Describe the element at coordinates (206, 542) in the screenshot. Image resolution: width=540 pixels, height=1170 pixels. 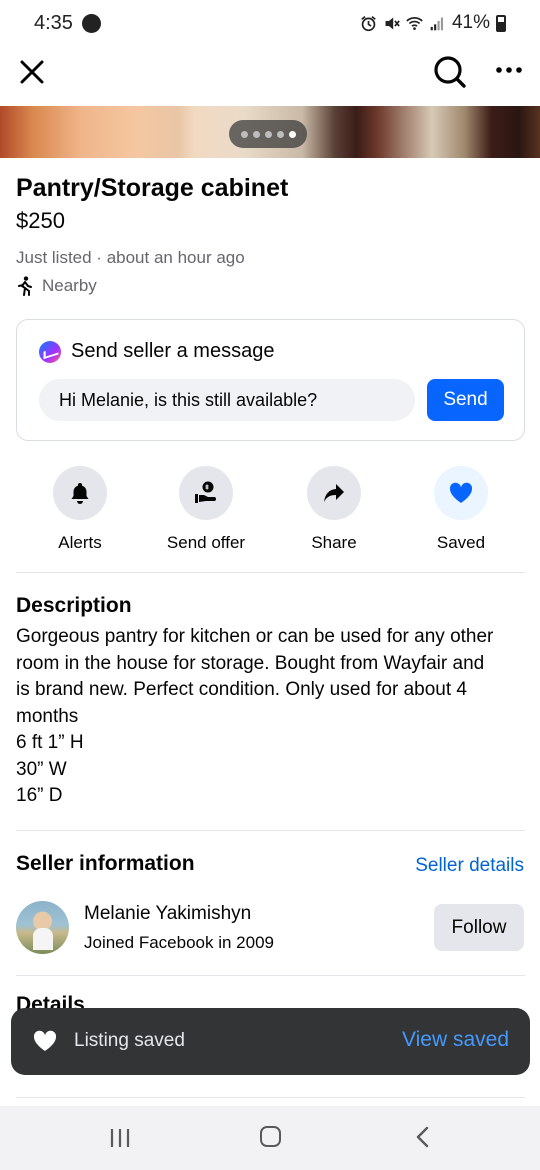
I see `send-offer-label: Send offer` at that location.